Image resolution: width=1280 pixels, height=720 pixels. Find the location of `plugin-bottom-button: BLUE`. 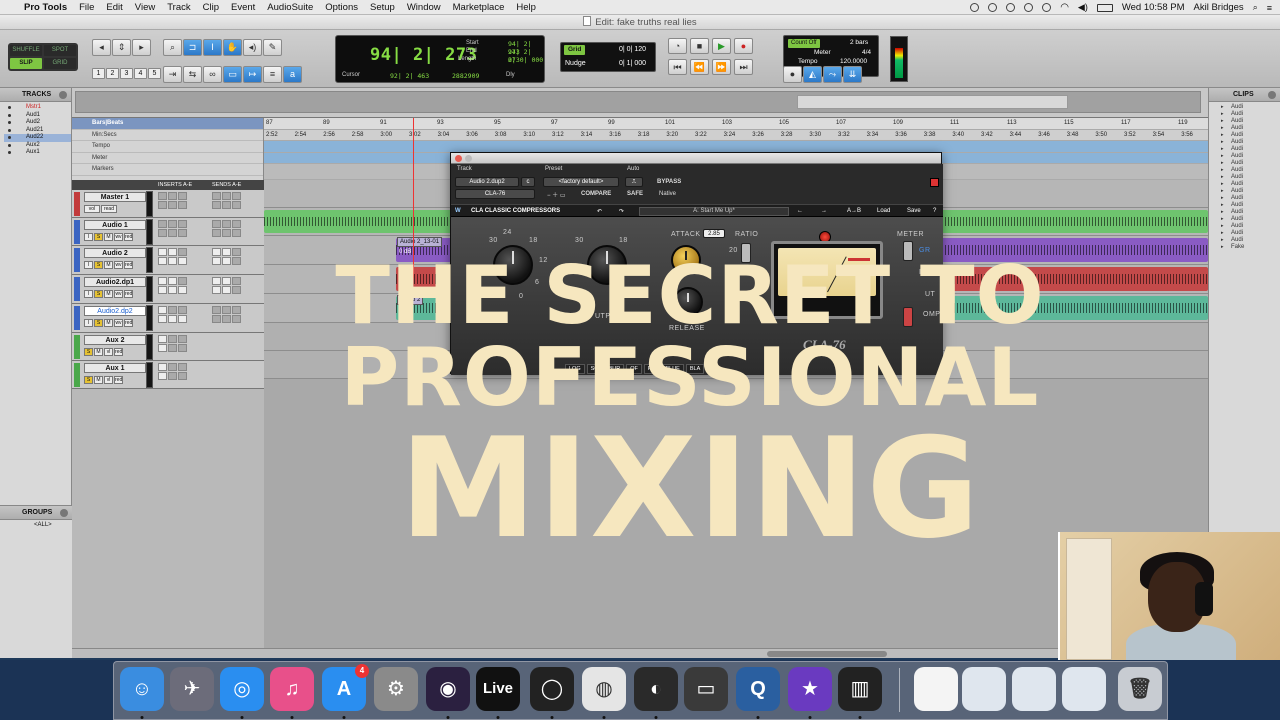

plugin-bottom-button: BLUE is located at coordinates (672, 369).